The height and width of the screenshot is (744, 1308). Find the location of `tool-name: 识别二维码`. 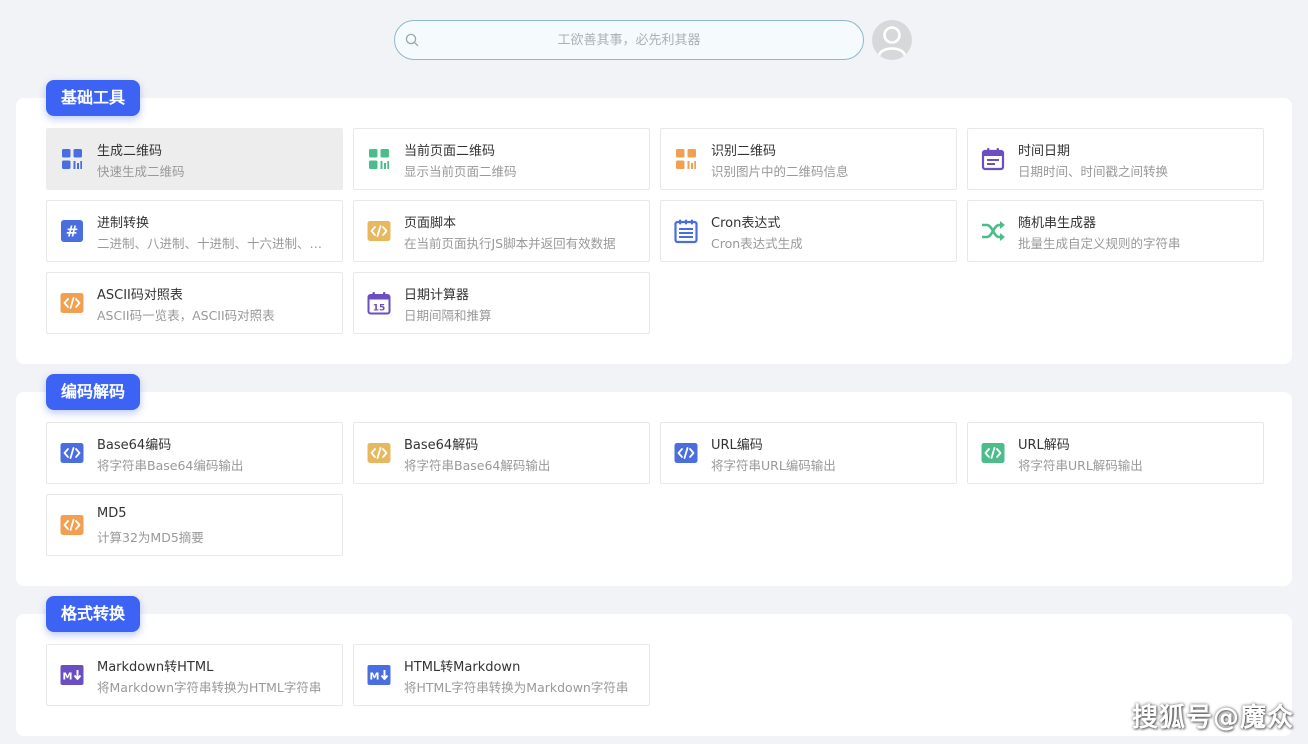

tool-name: 识别二维码 is located at coordinates (744, 151).